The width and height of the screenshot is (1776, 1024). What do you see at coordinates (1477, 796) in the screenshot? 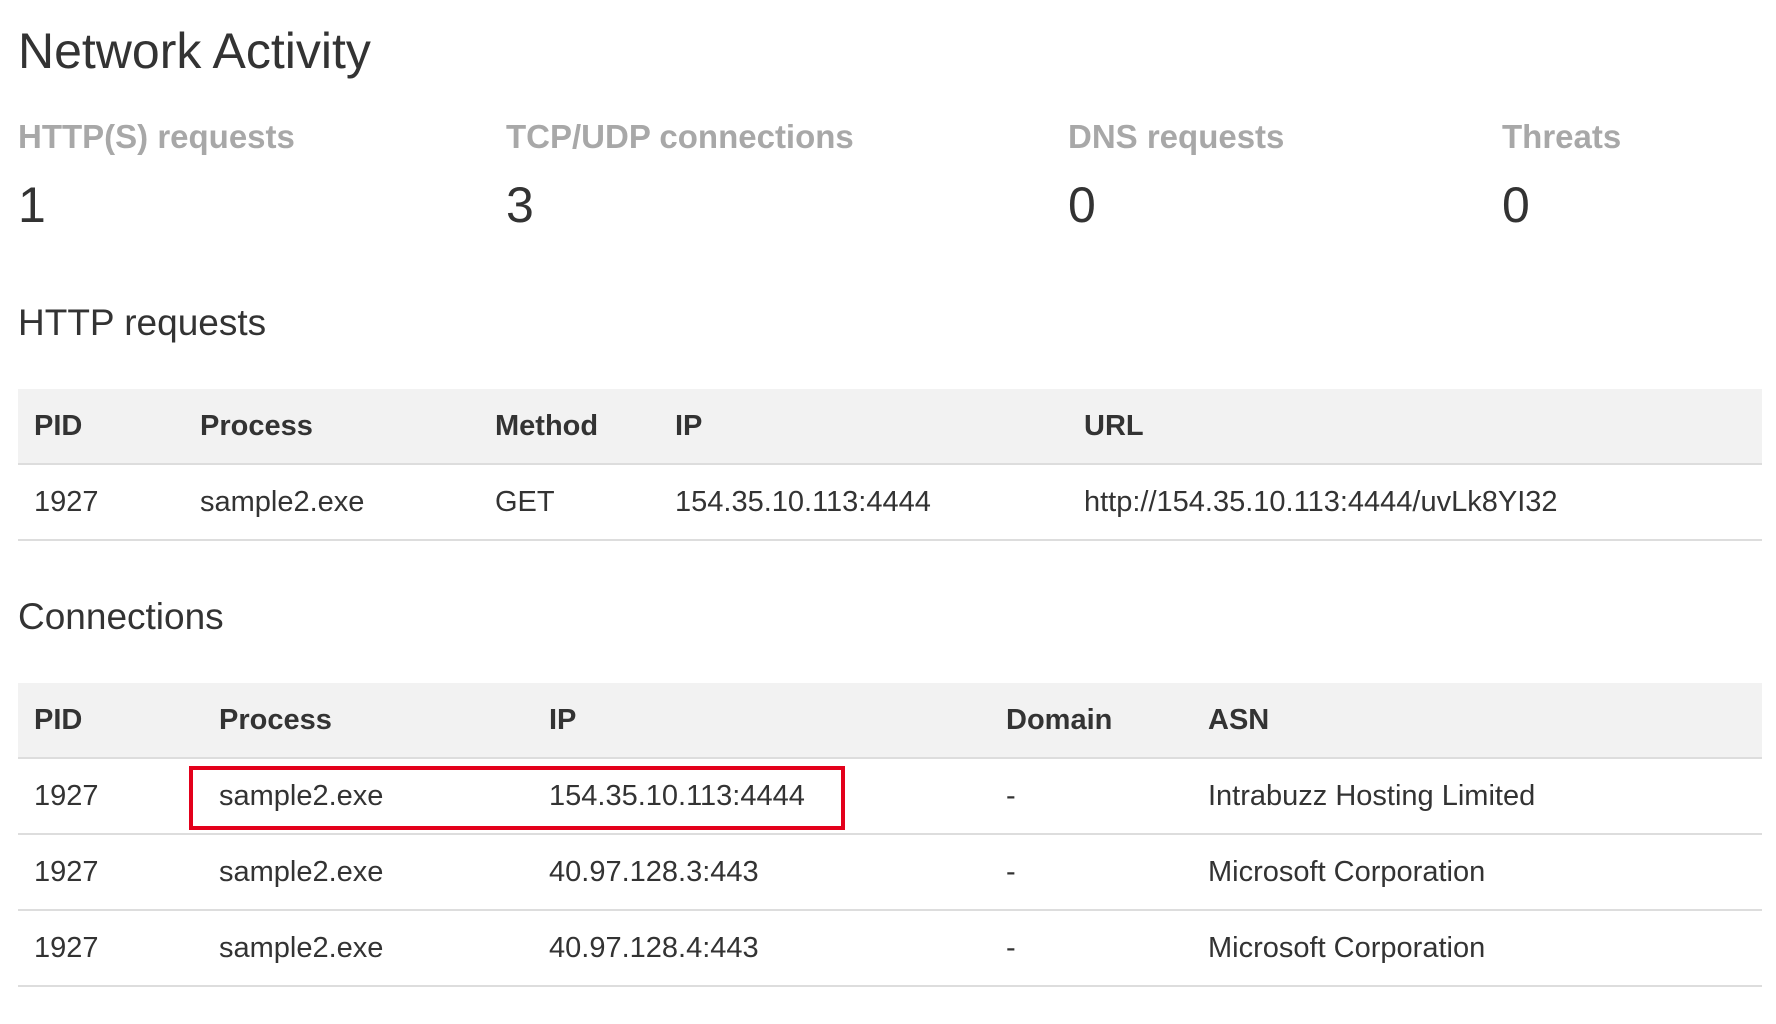
I see `cell-asn: Intrabuzz Hosting Limited` at bounding box center [1477, 796].